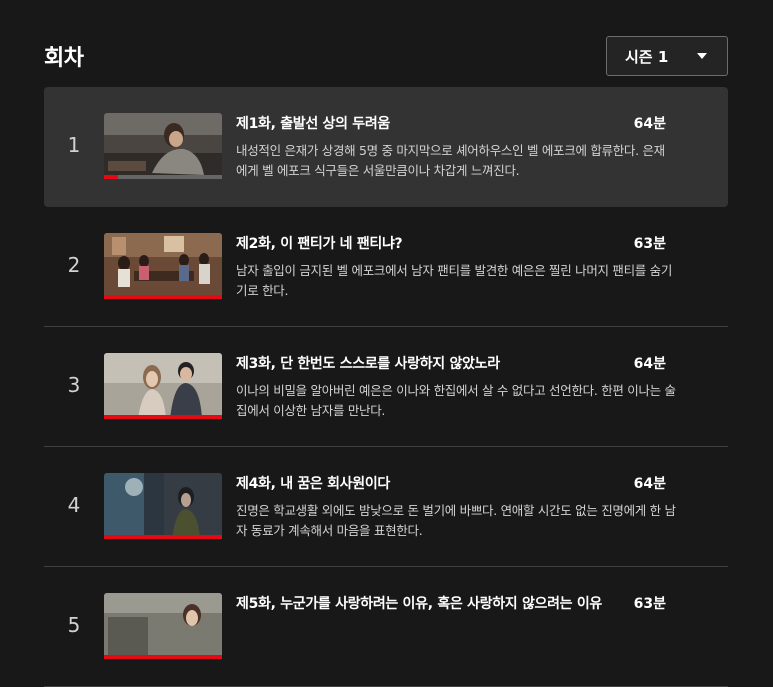 This screenshot has width=773, height=687. What do you see at coordinates (64, 58) in the screenshot?
I see `page-title: 회차` at bounding box center [64, 58].